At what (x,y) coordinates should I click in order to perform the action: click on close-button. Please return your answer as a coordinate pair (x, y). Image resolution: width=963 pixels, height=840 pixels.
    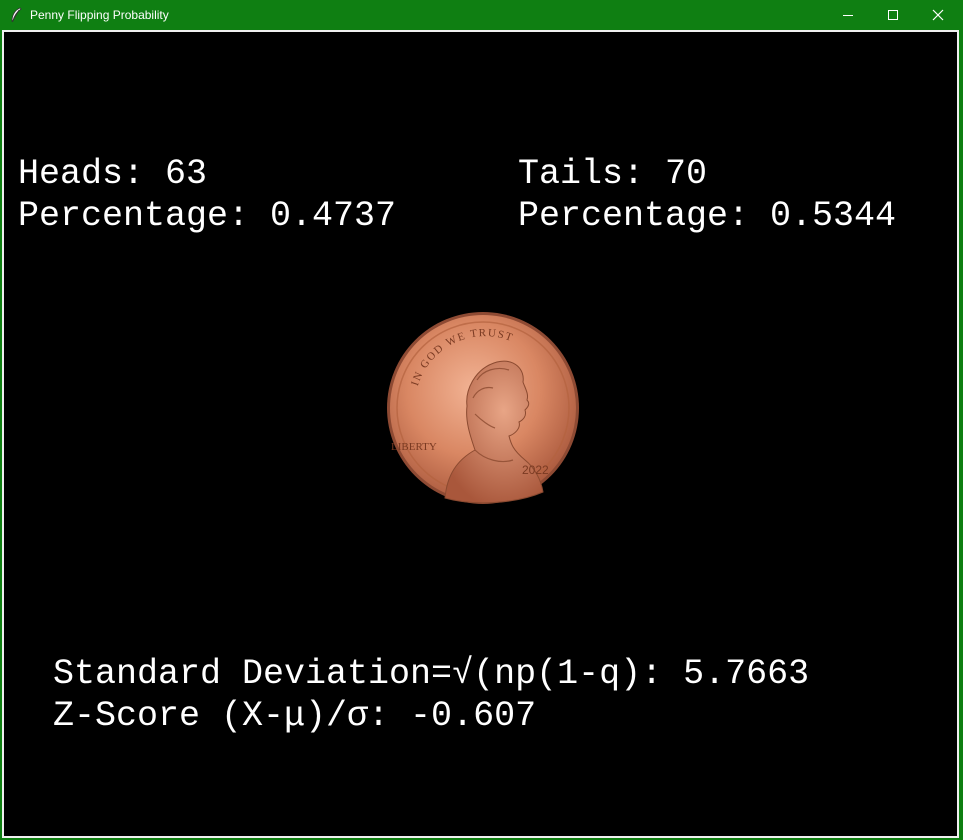
    Looking at the image, I should click on (938, 15).